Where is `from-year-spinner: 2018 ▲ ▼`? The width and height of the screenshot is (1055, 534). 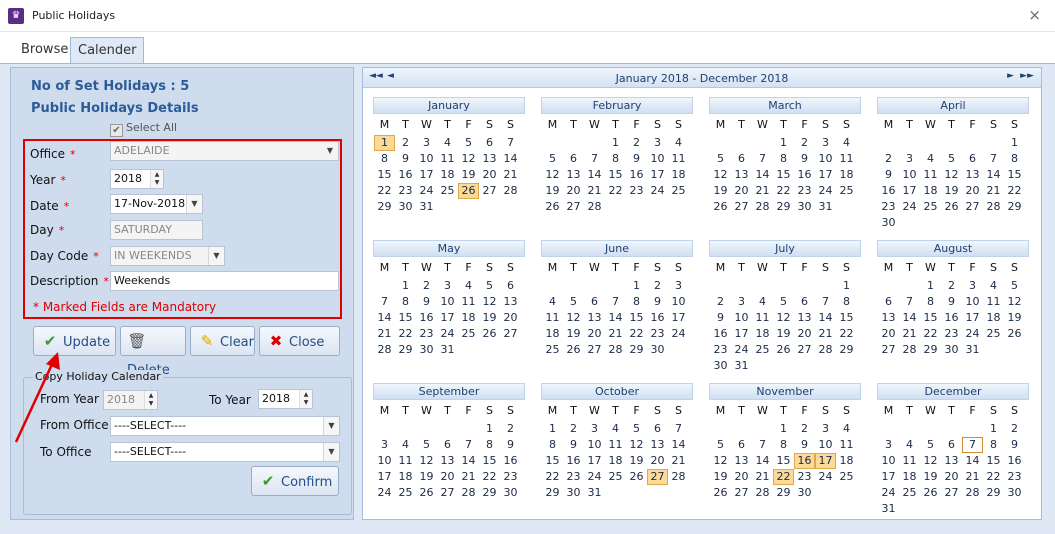 from-year-spinner: 2018 ▲ ▼ is located at coordinates (130, 400).